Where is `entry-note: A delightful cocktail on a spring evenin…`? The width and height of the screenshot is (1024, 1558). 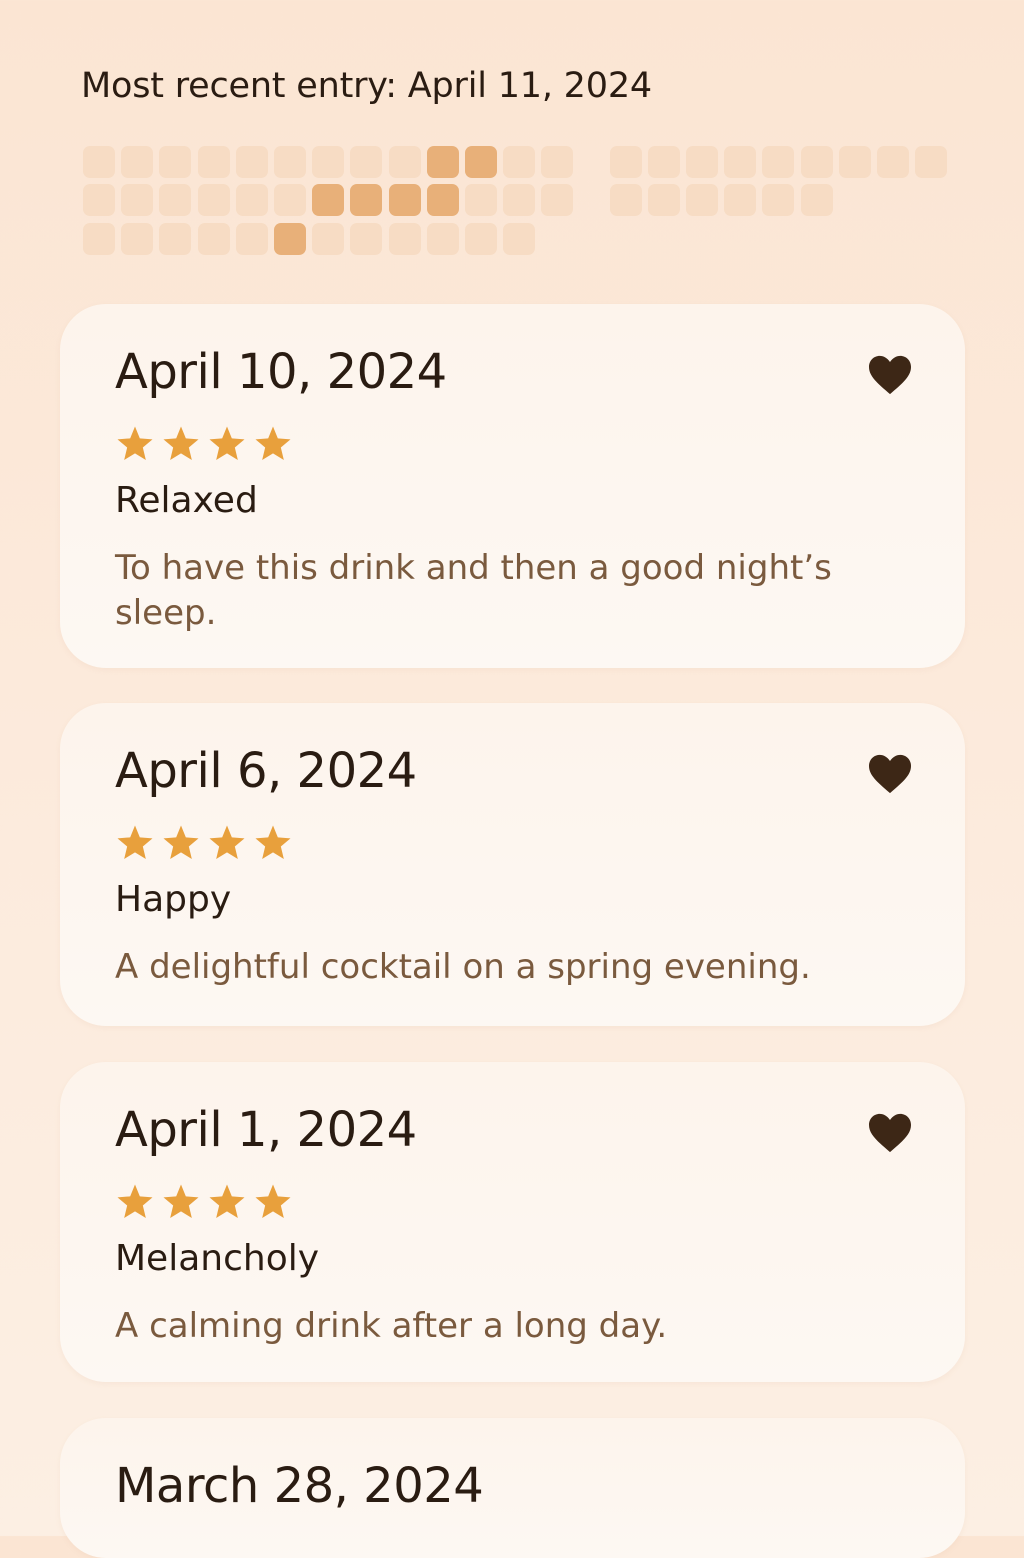
entry-note: A delightful cocktail on a spring evenin… is located at coordinates (463, 967).